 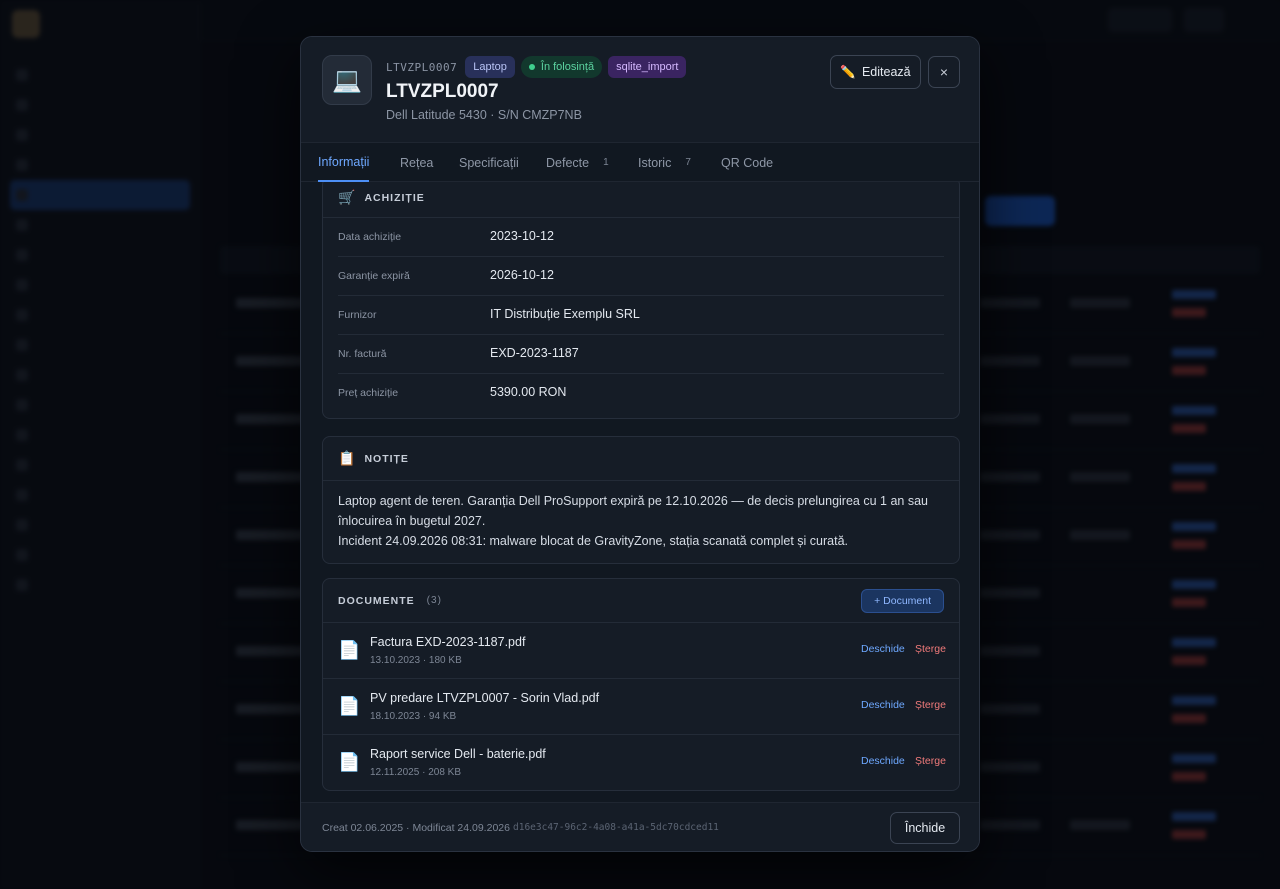 I want to click on tab-count: 1, so click(x=606, y=162).